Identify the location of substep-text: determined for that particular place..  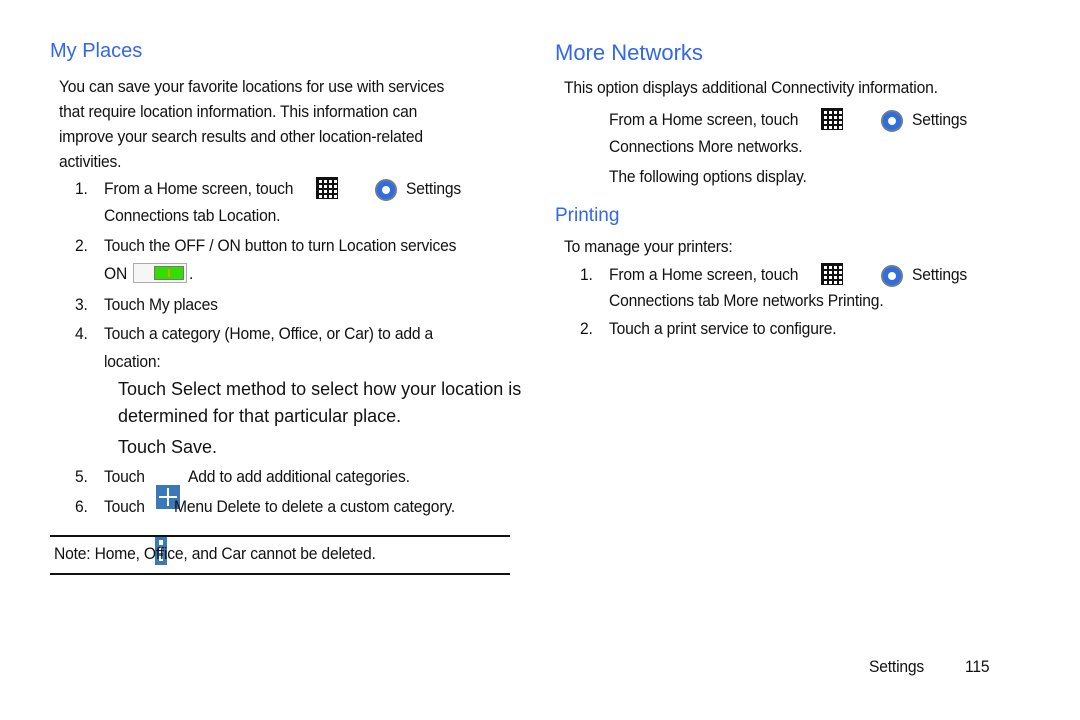
(260, 416).